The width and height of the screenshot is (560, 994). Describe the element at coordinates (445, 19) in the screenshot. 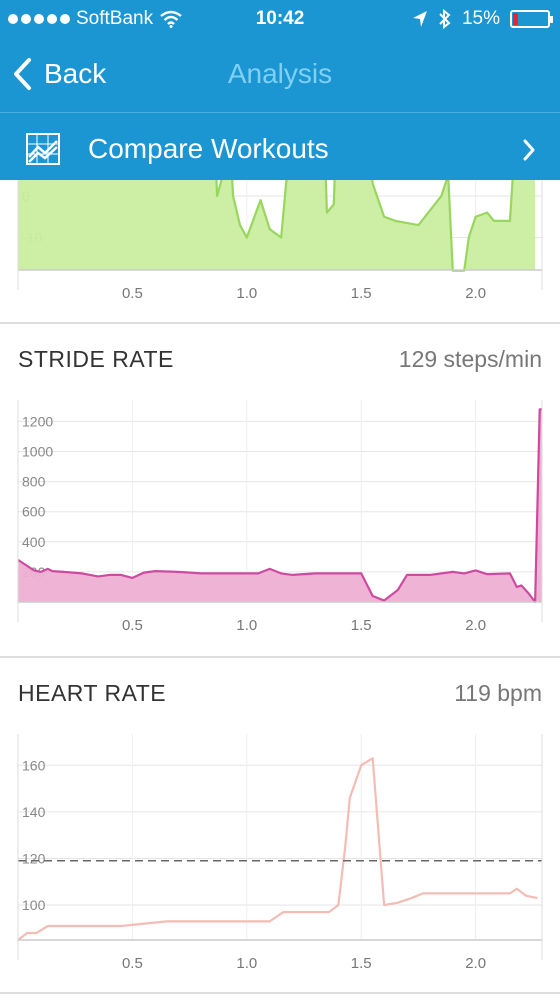

I see `bluetooth-icon` at that location.